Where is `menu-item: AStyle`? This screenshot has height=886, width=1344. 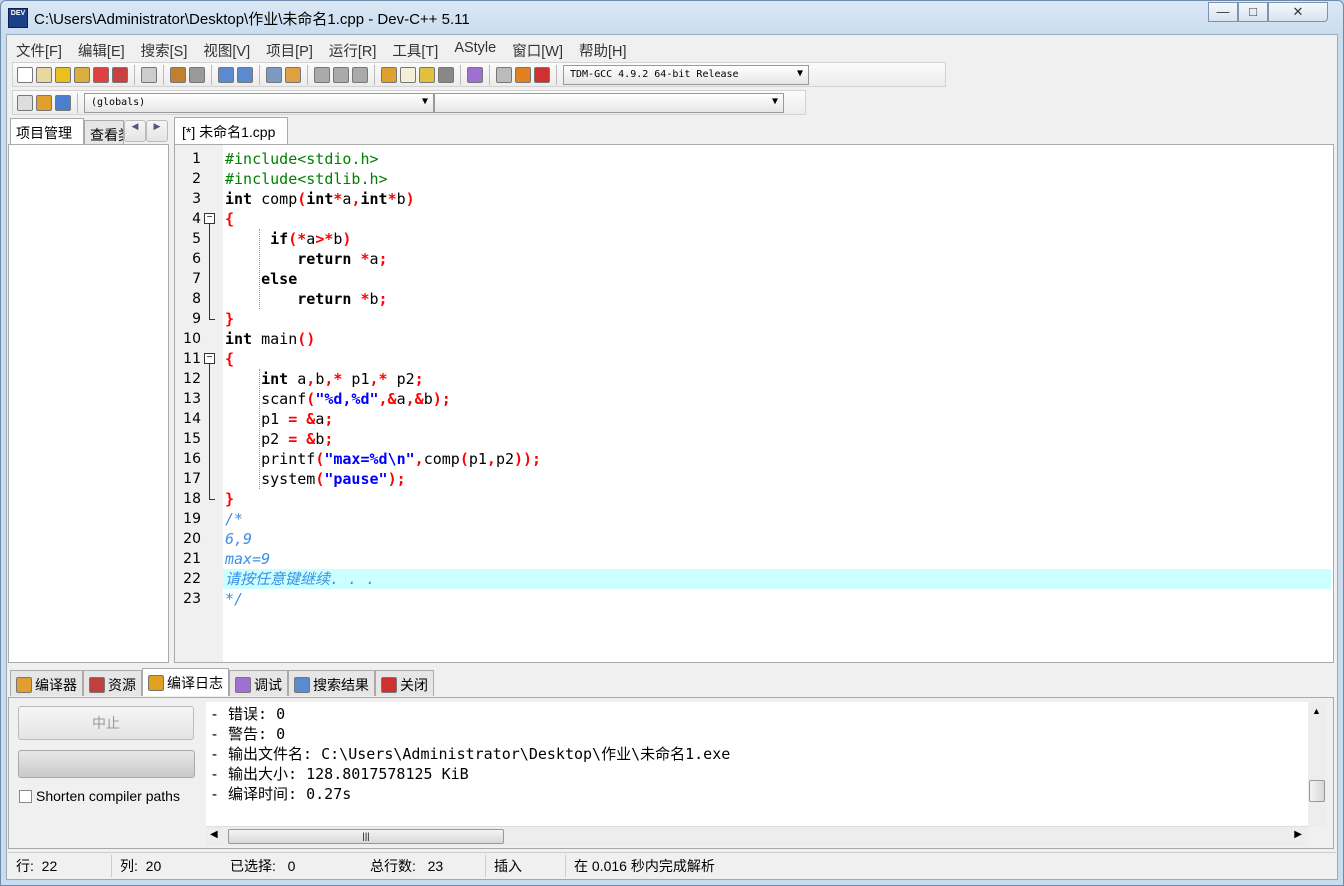
menu-item: AStyle is located at coordinates (475, 49).